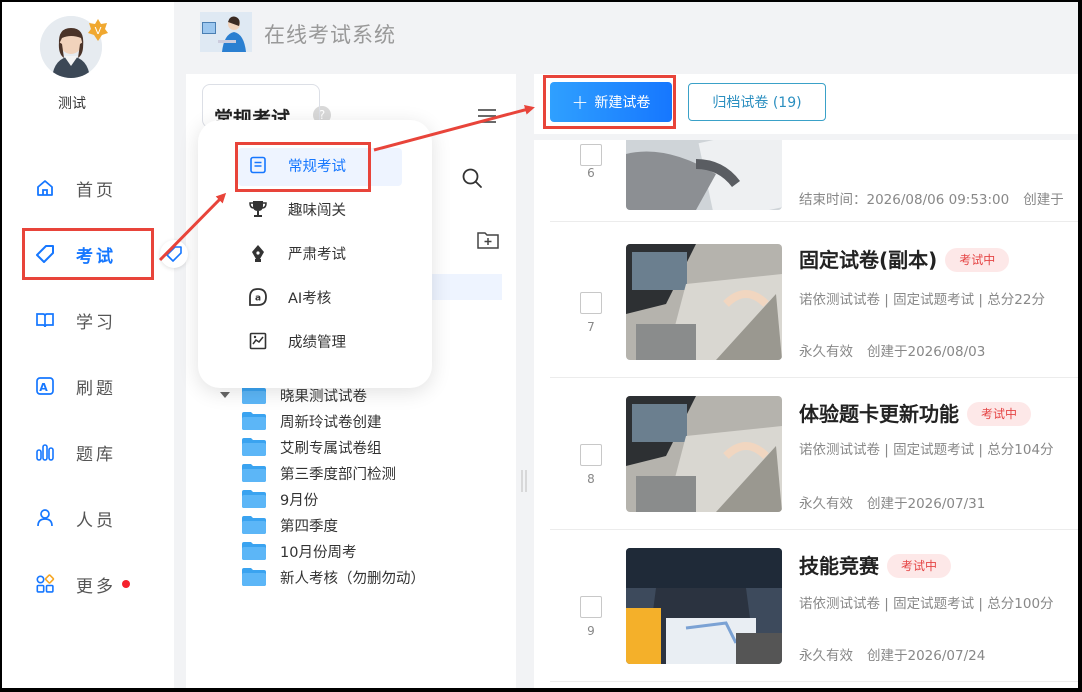  What do you see at coordinates (524, 481) in the screenshot?
I see `panel-splitter` at bounding box center [524, 481].